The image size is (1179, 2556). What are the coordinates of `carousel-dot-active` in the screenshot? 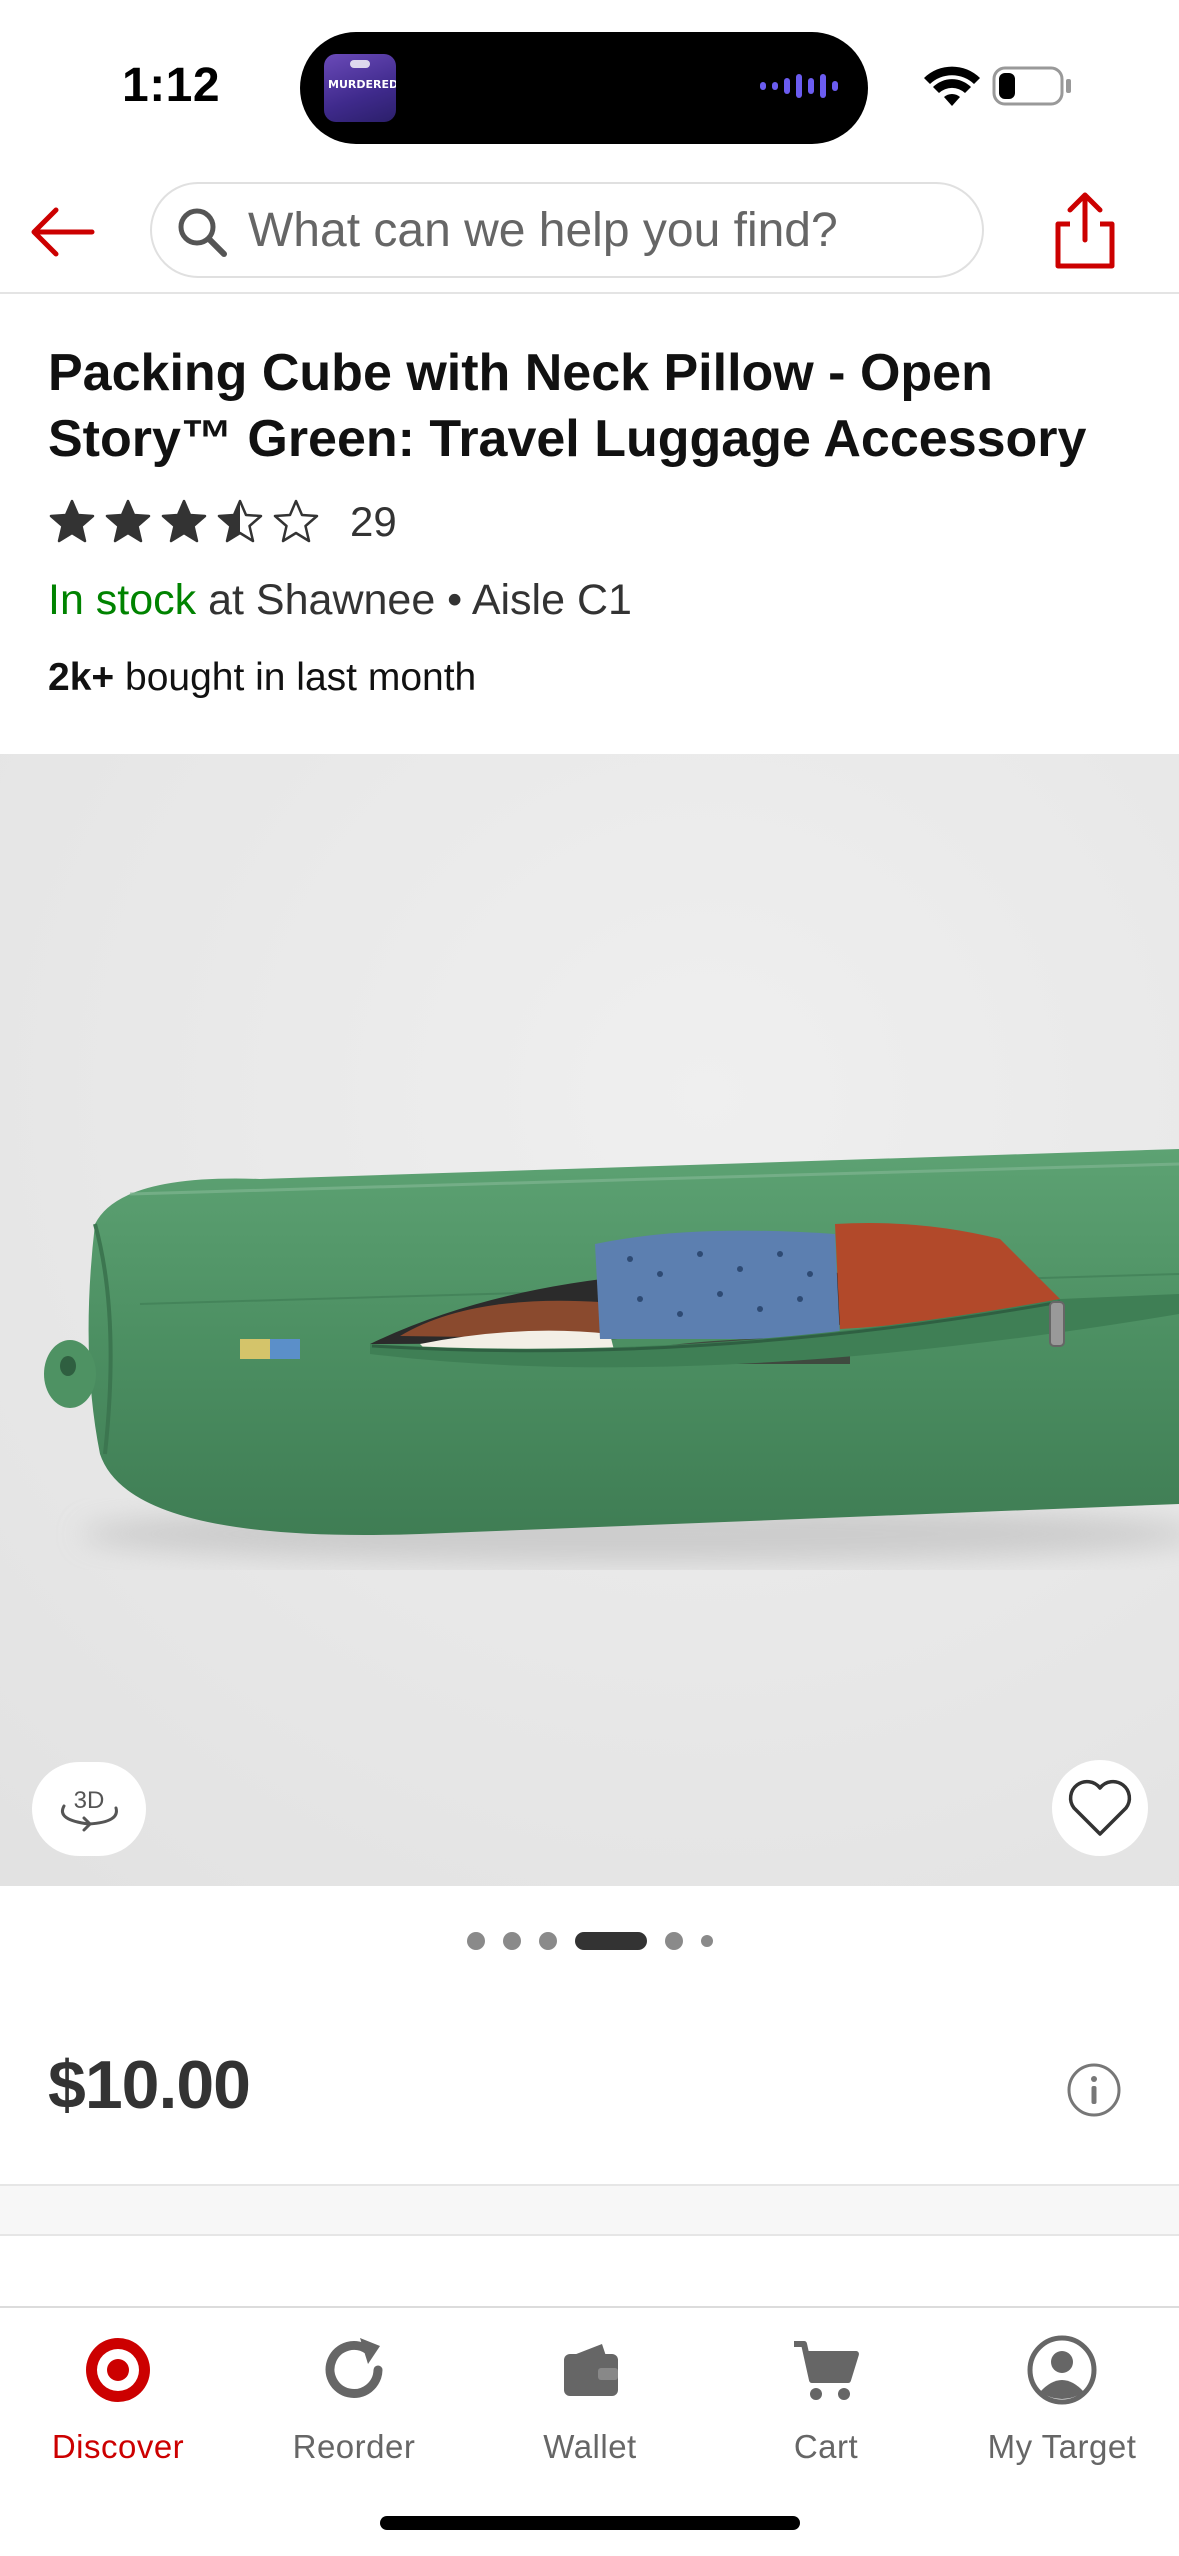 It's located at (610, 1941).